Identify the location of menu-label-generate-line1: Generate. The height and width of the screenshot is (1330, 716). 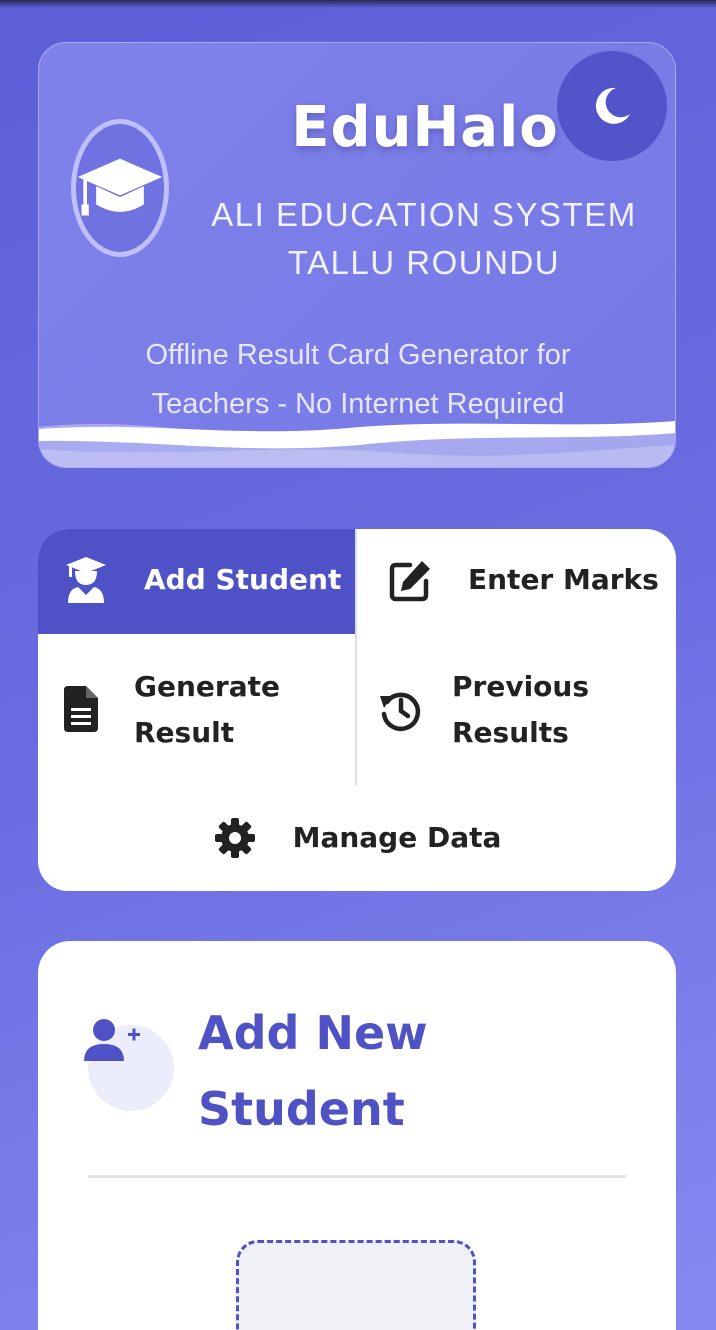
(207, 686).